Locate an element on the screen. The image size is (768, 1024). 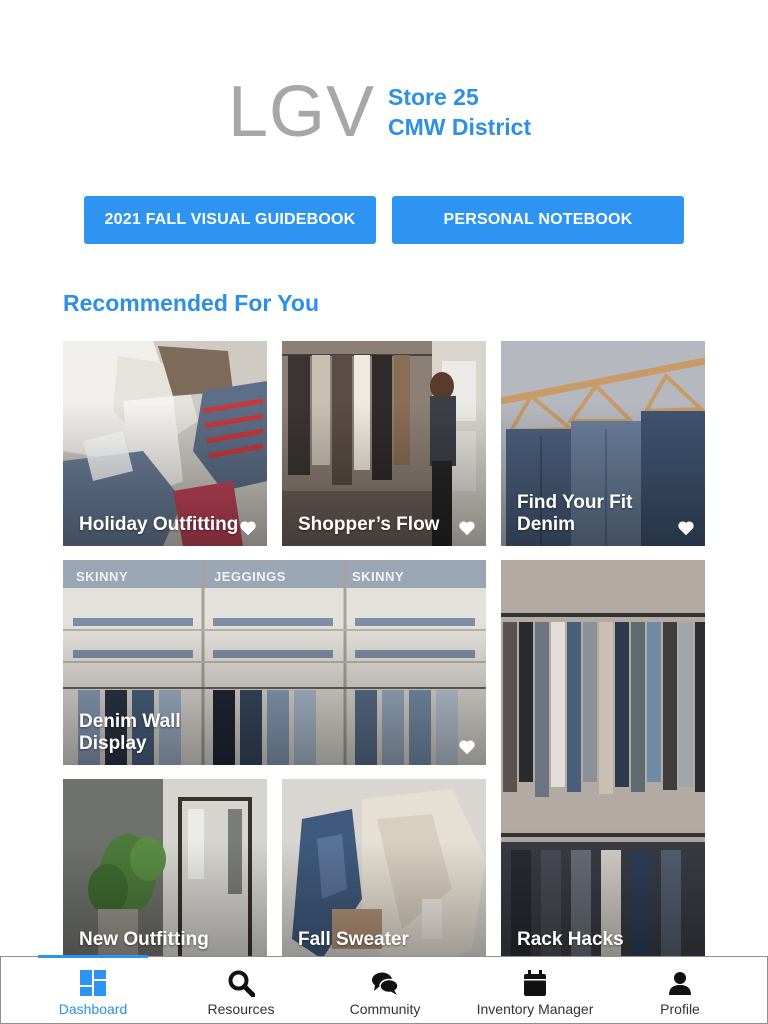
nav-community: Community is located at coordinates (385, 990).